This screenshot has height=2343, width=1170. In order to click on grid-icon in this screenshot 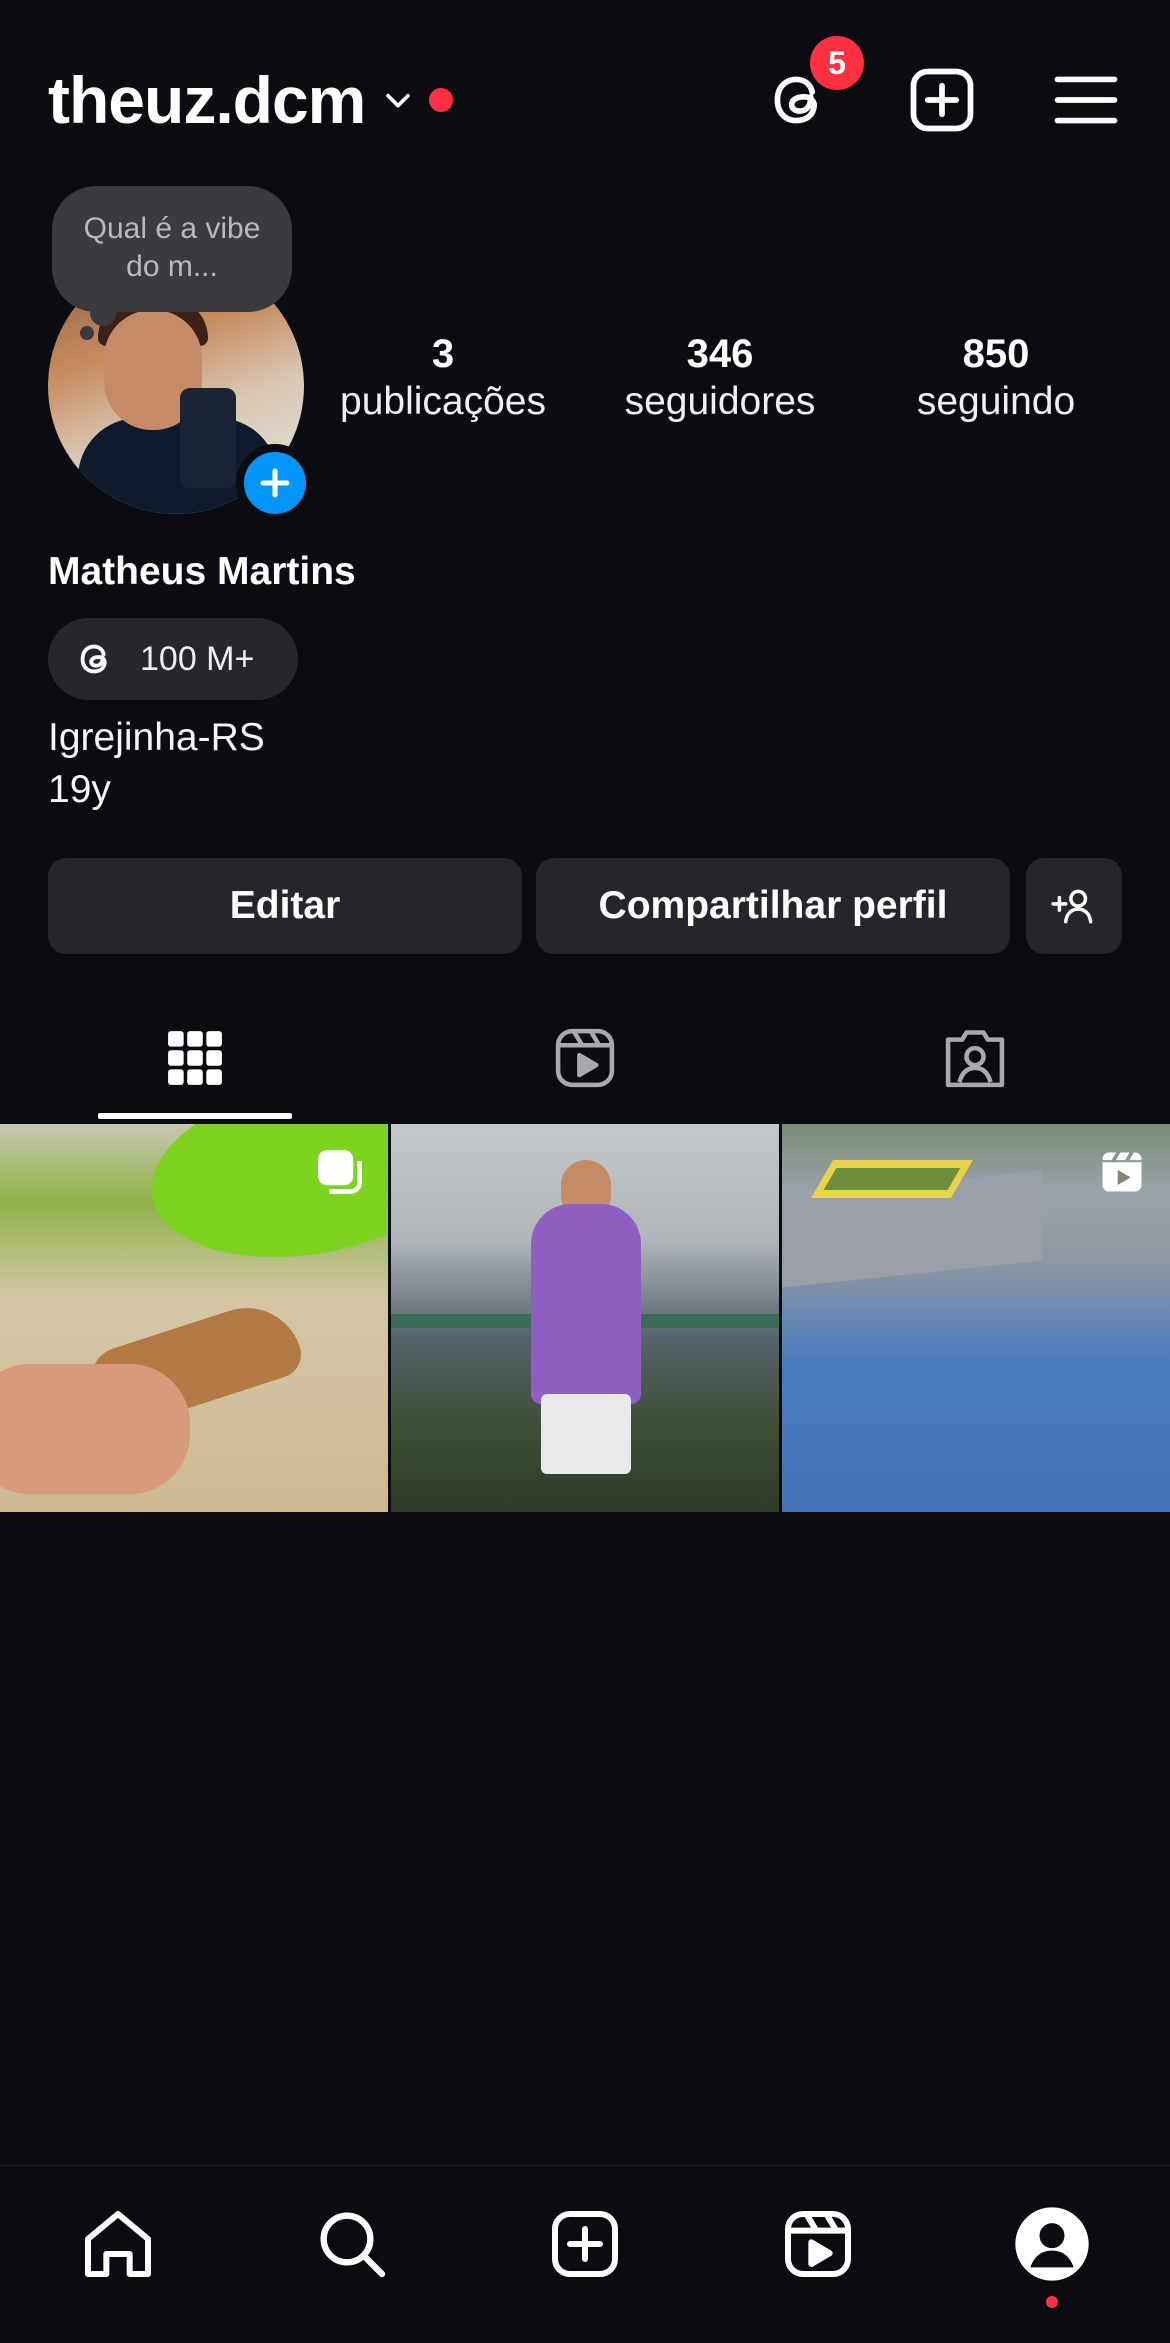, I will do `click(195, 1058)`.